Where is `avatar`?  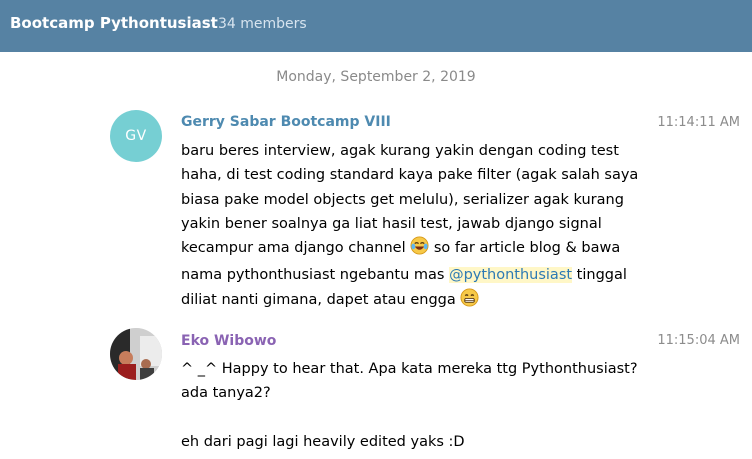
avatar is located at coordinates (136, 354).